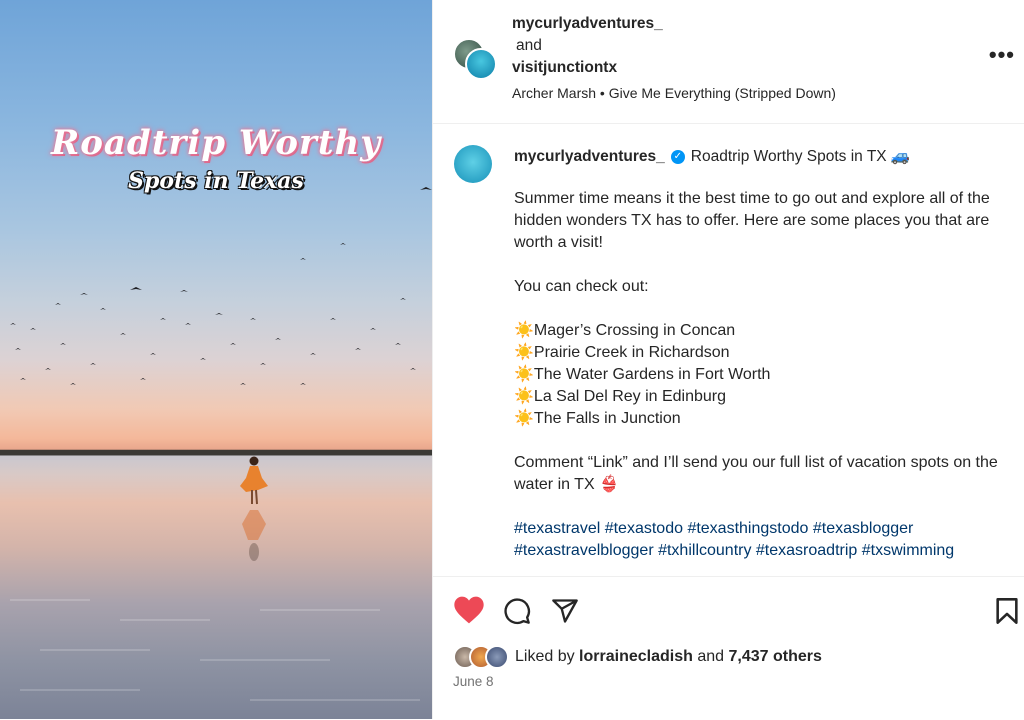 Image resolution: width=1024 pixels, height=720 pixels. What do you see at coordinates (564, 68) in the screenshot?
I see `header-username-2: visitjunctiontx` at bounding box center [564, 68].